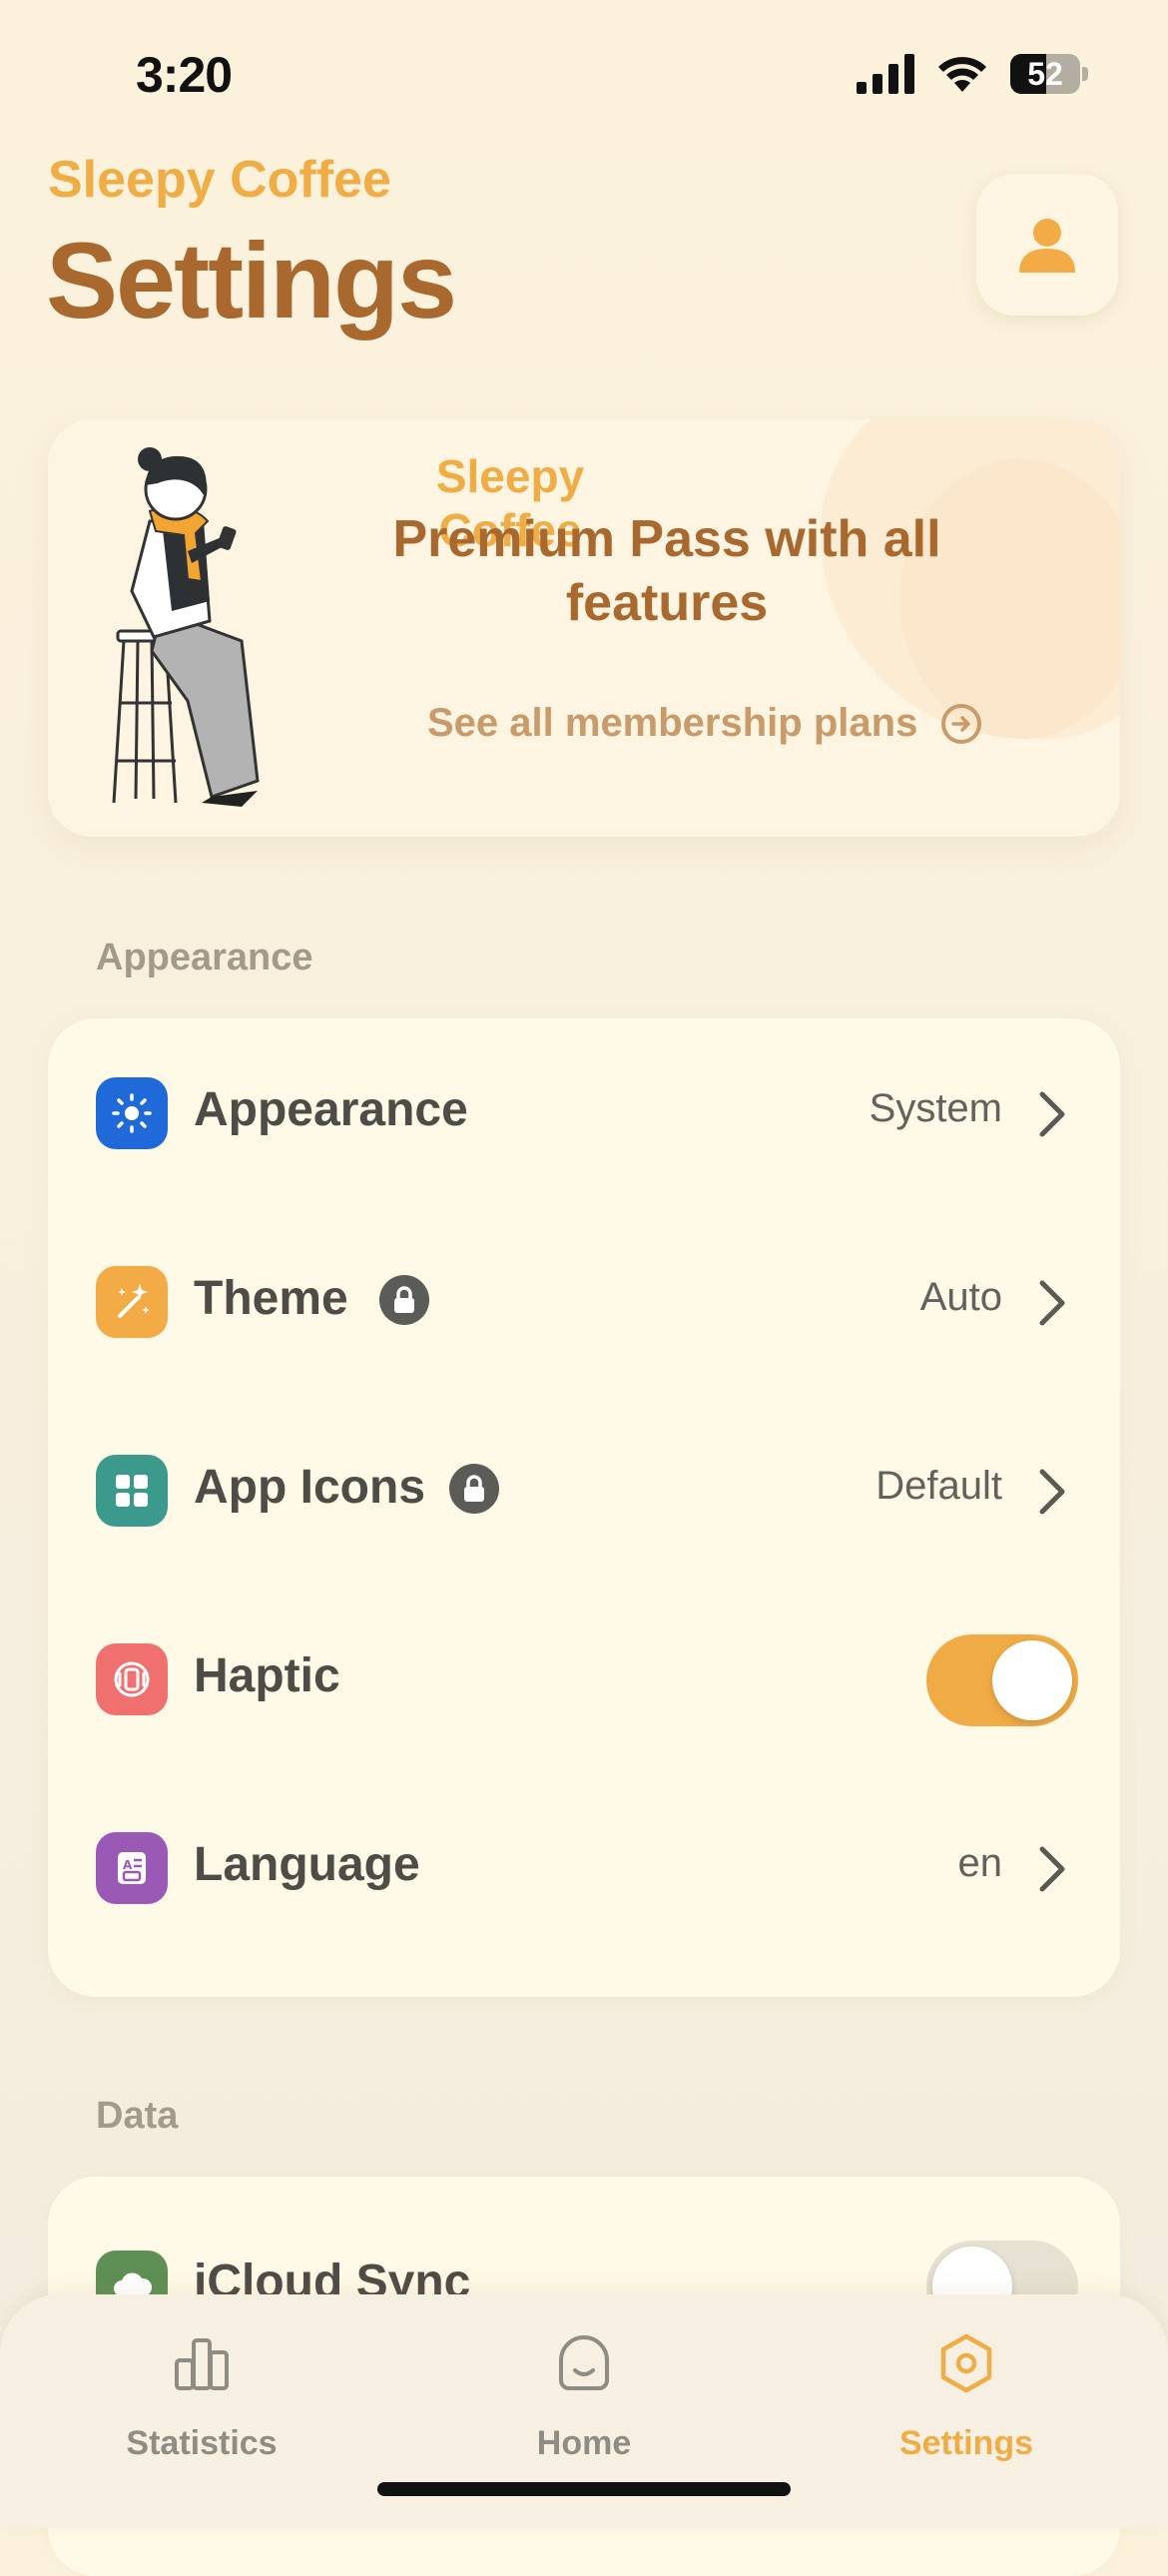 This screenshot has height=2576, width=1168. I want to click on home-indicator, so click(584, 2489).